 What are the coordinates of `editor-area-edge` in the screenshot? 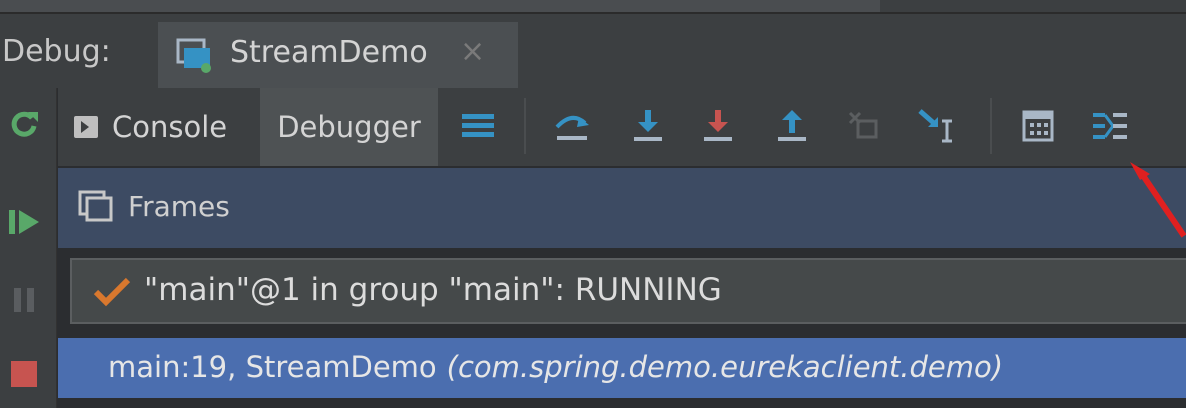 It's located at (440, 6).